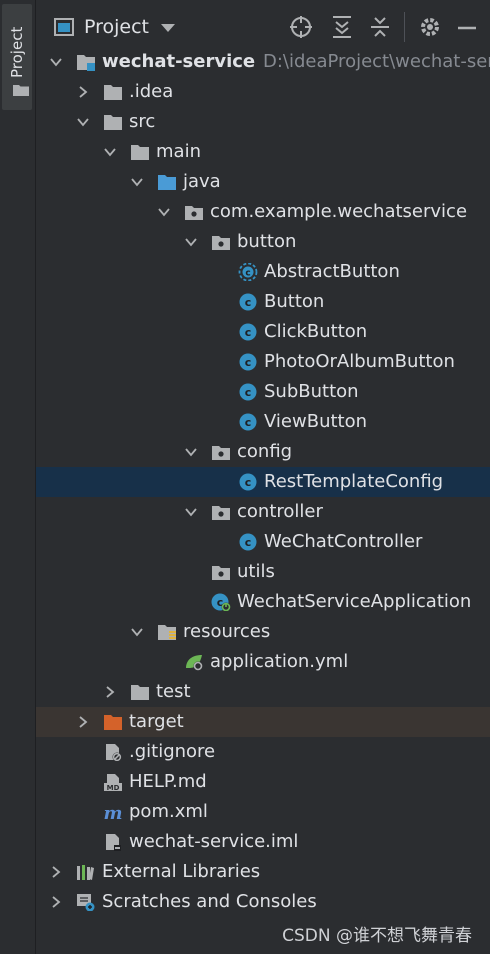 This screenshot has height=954, width=490. I want to click on project-window-icon, so click(64, 27).